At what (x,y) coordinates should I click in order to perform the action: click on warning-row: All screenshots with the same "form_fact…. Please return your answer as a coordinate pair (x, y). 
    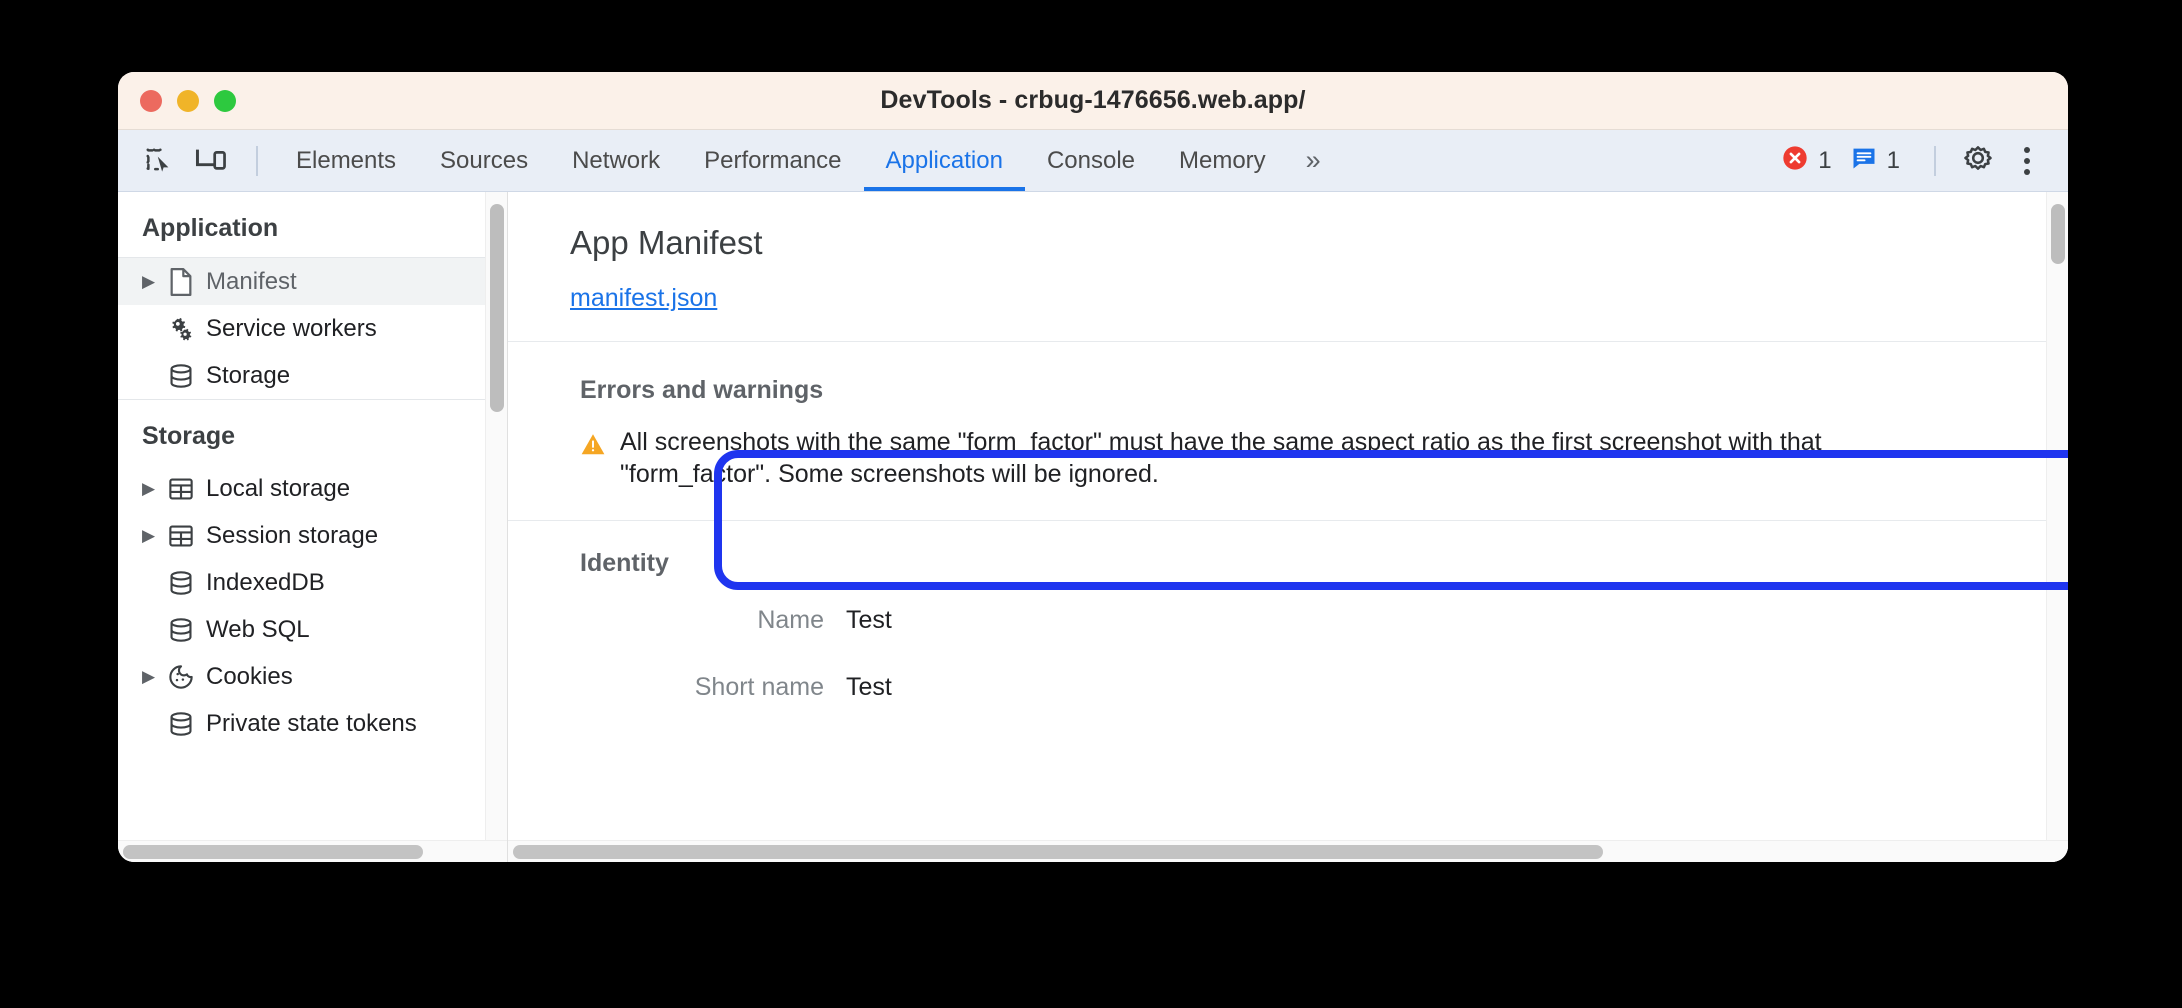
    Looking at the image, I should click on (1245, 458).